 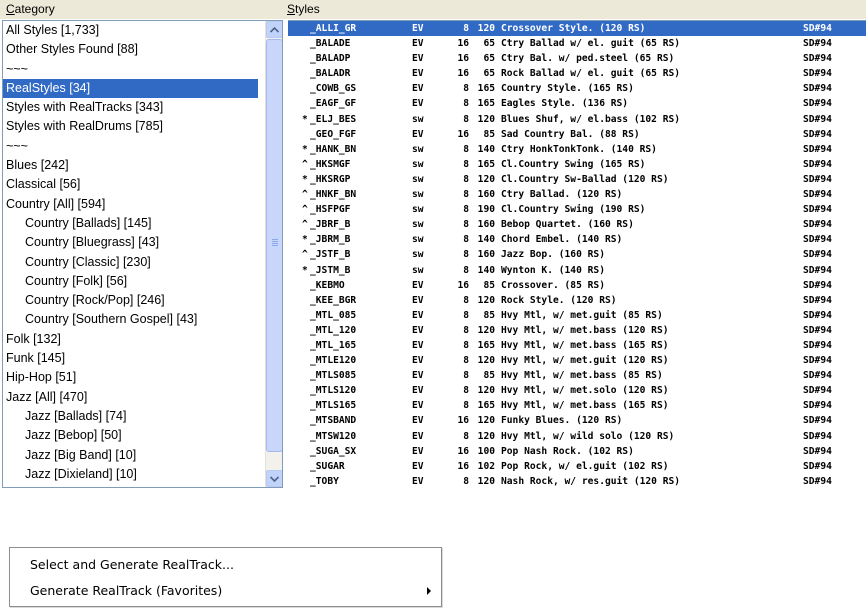 I want to click on style-name: _KEBMO, so click(x=327, y=285).